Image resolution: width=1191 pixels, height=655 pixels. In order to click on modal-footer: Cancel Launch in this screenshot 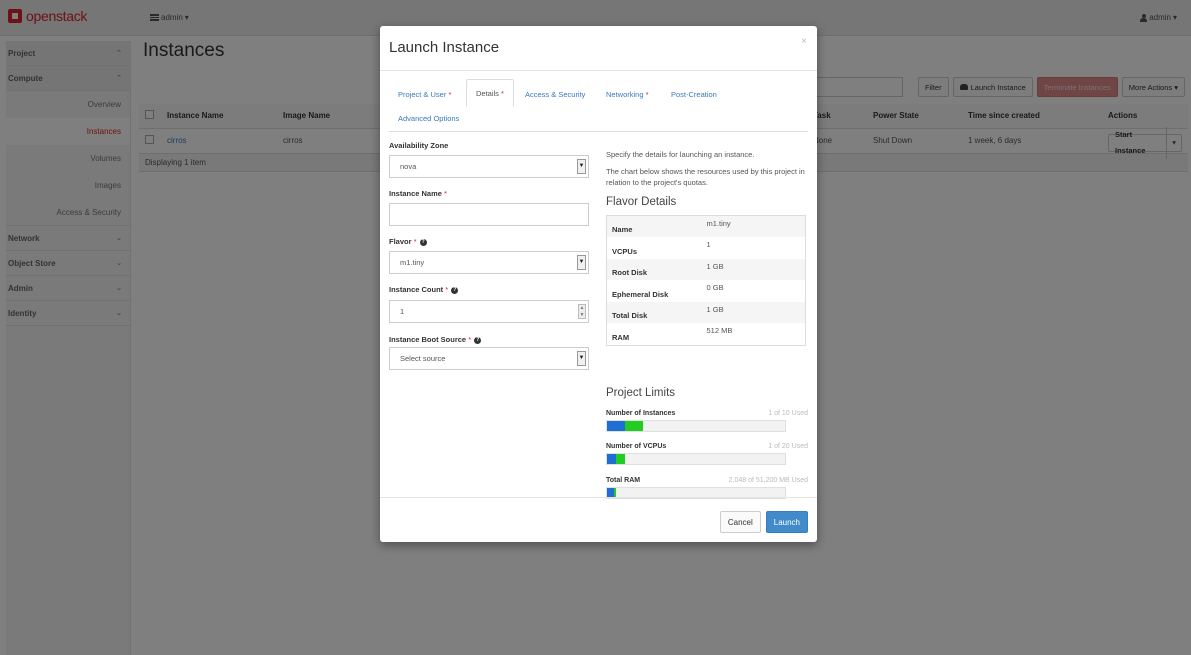, I will do `click(598, 519)`.